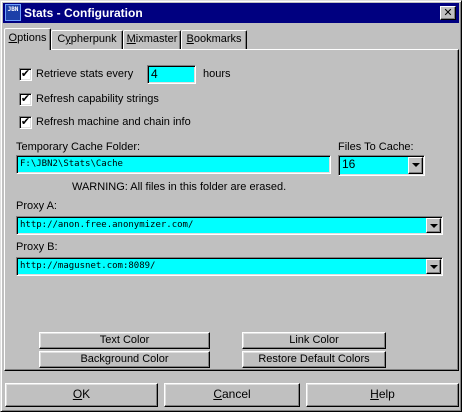  I want to click on tab-bookmarks: Bookmarks, so click(214, 39).